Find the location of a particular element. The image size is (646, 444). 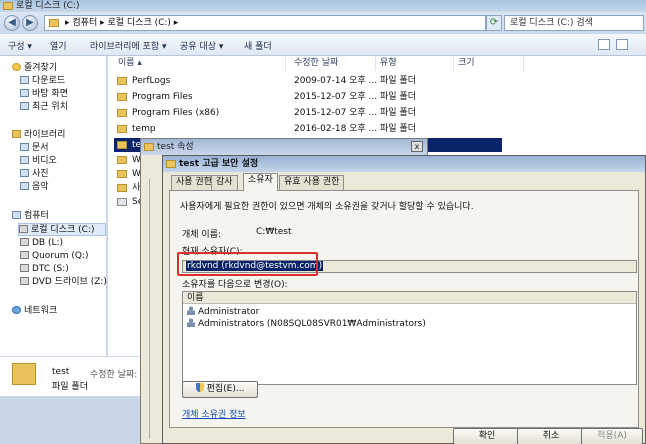

sidebar-item-quorum: Quorum (Q:) is located at coordinates (54, 256).